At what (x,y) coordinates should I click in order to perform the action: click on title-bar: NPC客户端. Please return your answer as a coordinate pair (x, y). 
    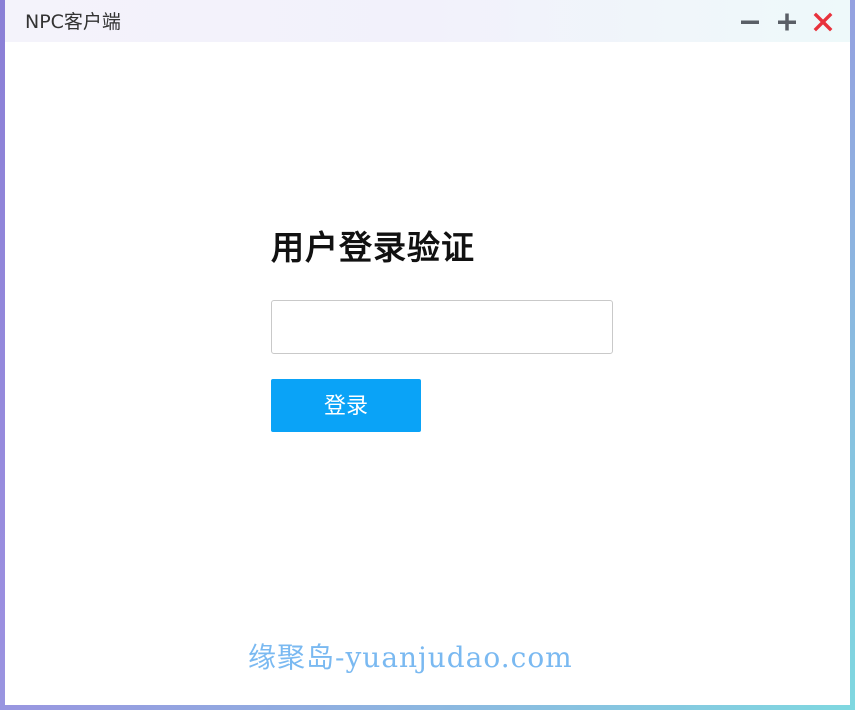
    Looking at the image, I should click on (427, 21).